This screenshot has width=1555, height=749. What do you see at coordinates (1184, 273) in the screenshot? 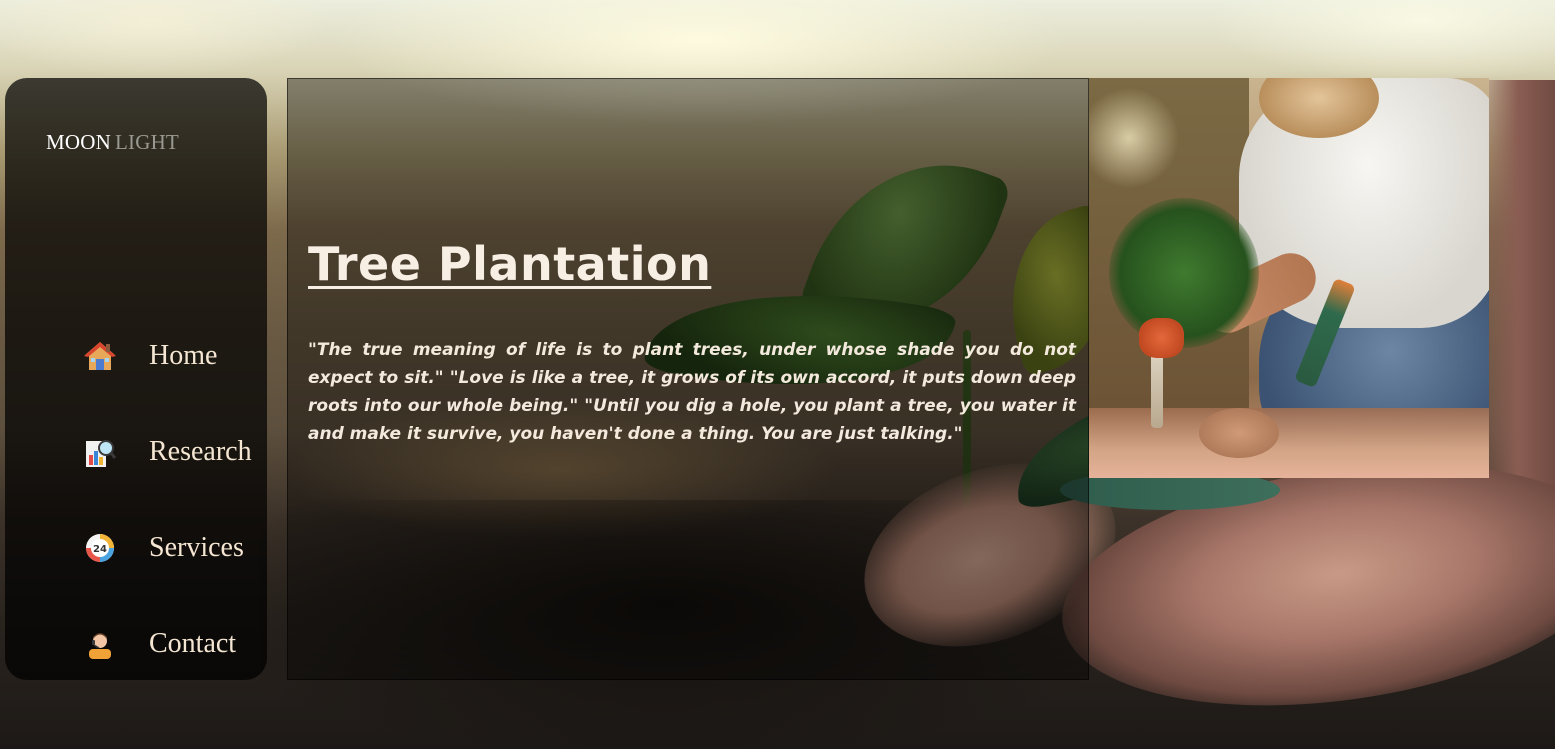
I see `photo-sapling` at bounding box center [1184, 273].